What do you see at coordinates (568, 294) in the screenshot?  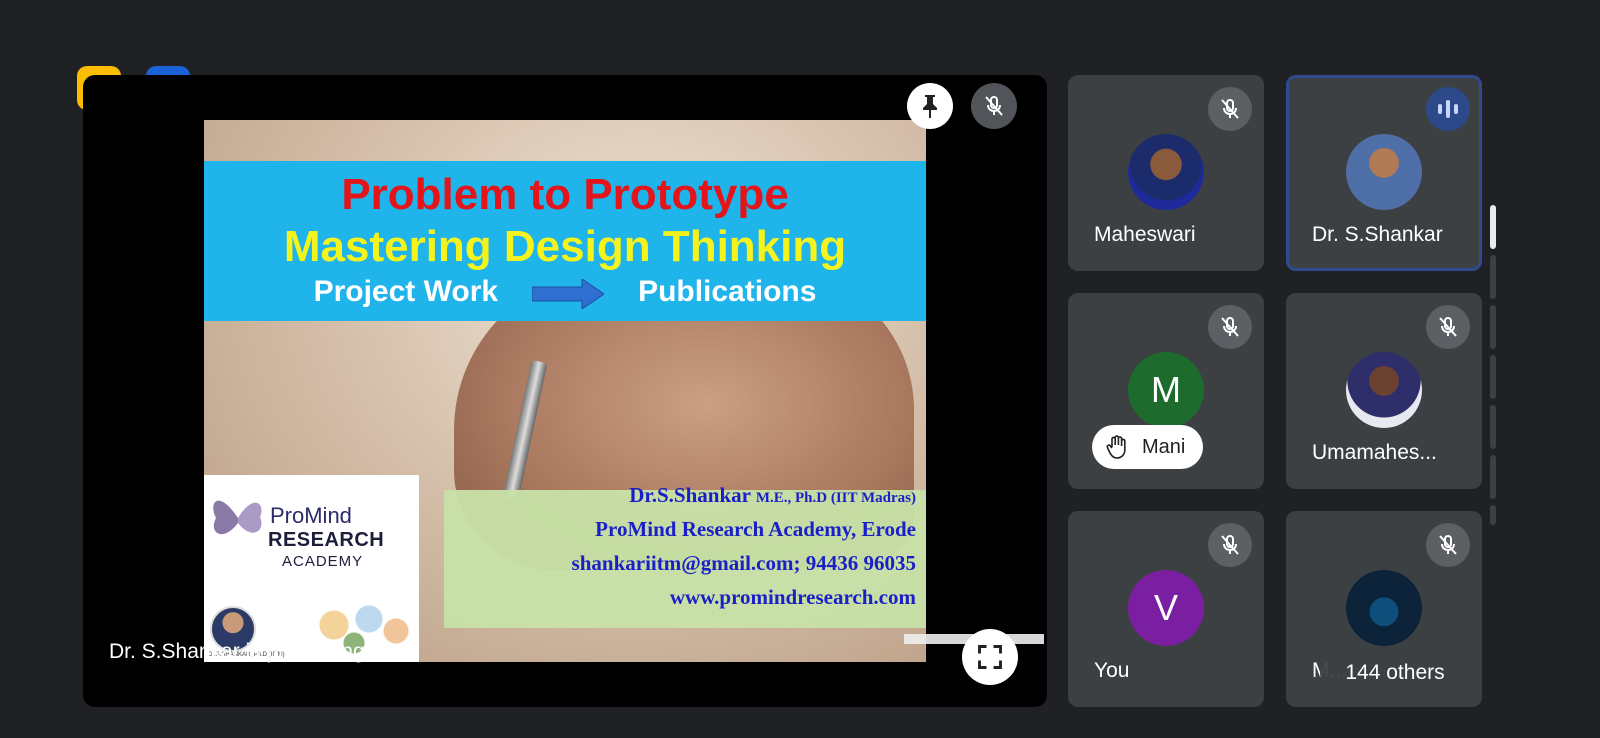 I see `right-arrow-icon` at bounding box center [568, 294].